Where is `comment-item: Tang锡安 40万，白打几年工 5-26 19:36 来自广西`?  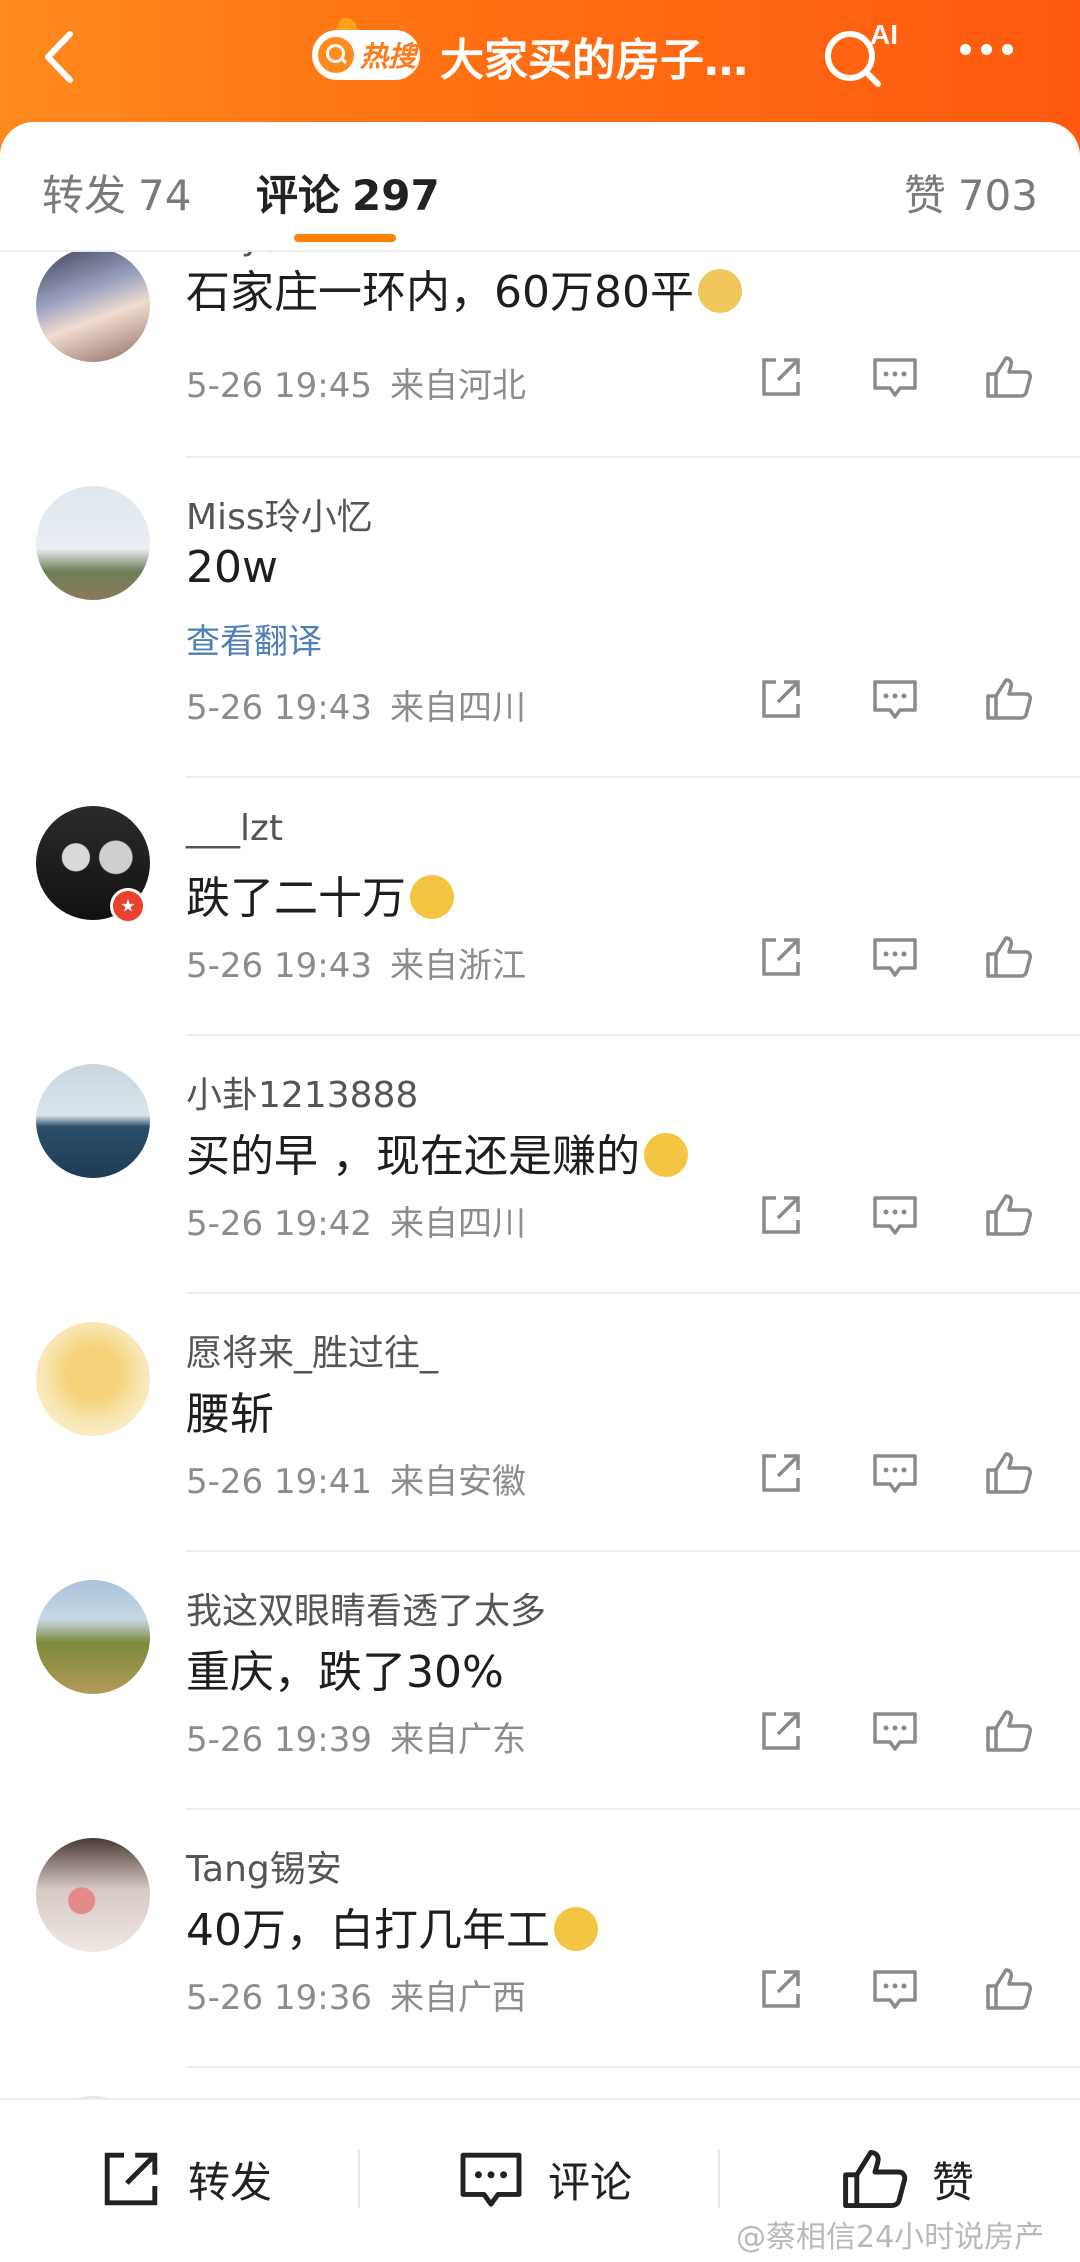 comment-item: Tang锡安 40万，白打几年工 5-26 19:36 来自广西 is located at coordinates (540, 1939).